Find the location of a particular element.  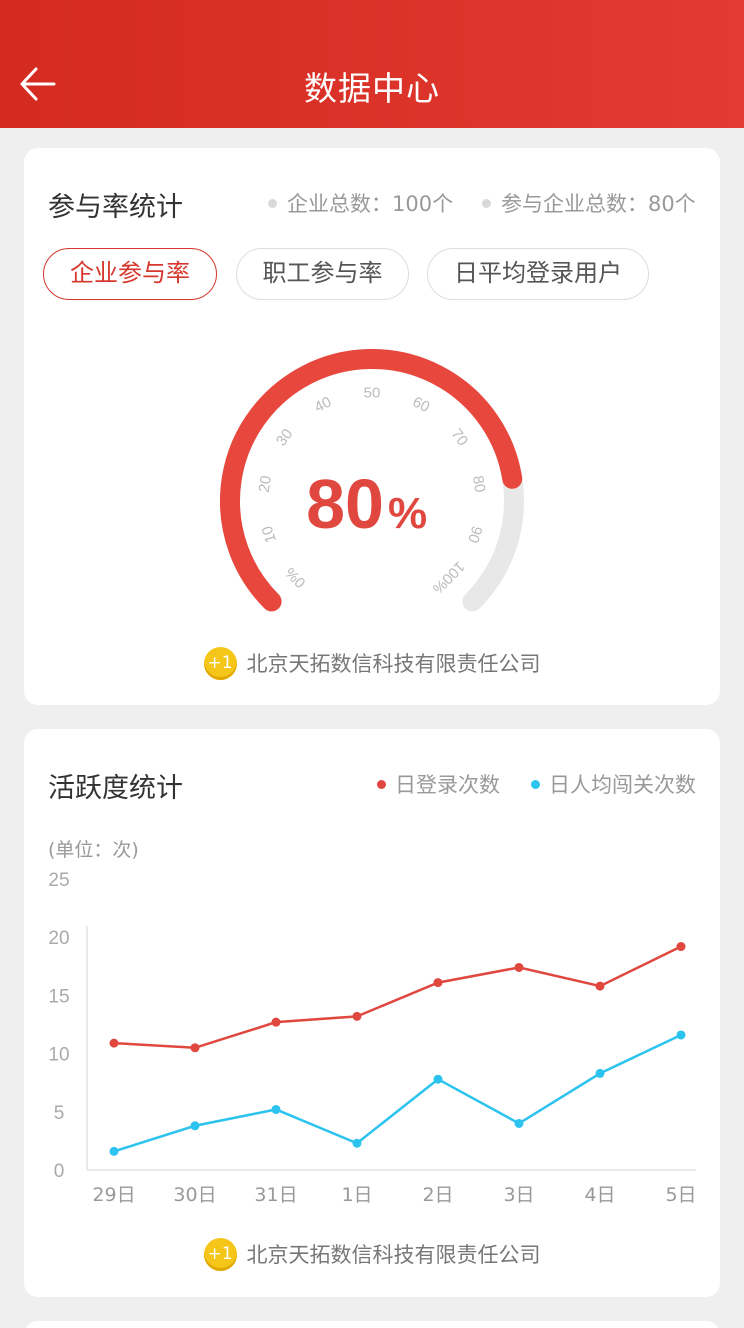

y-tick-label: 25 is located at coordinates (58, 880).